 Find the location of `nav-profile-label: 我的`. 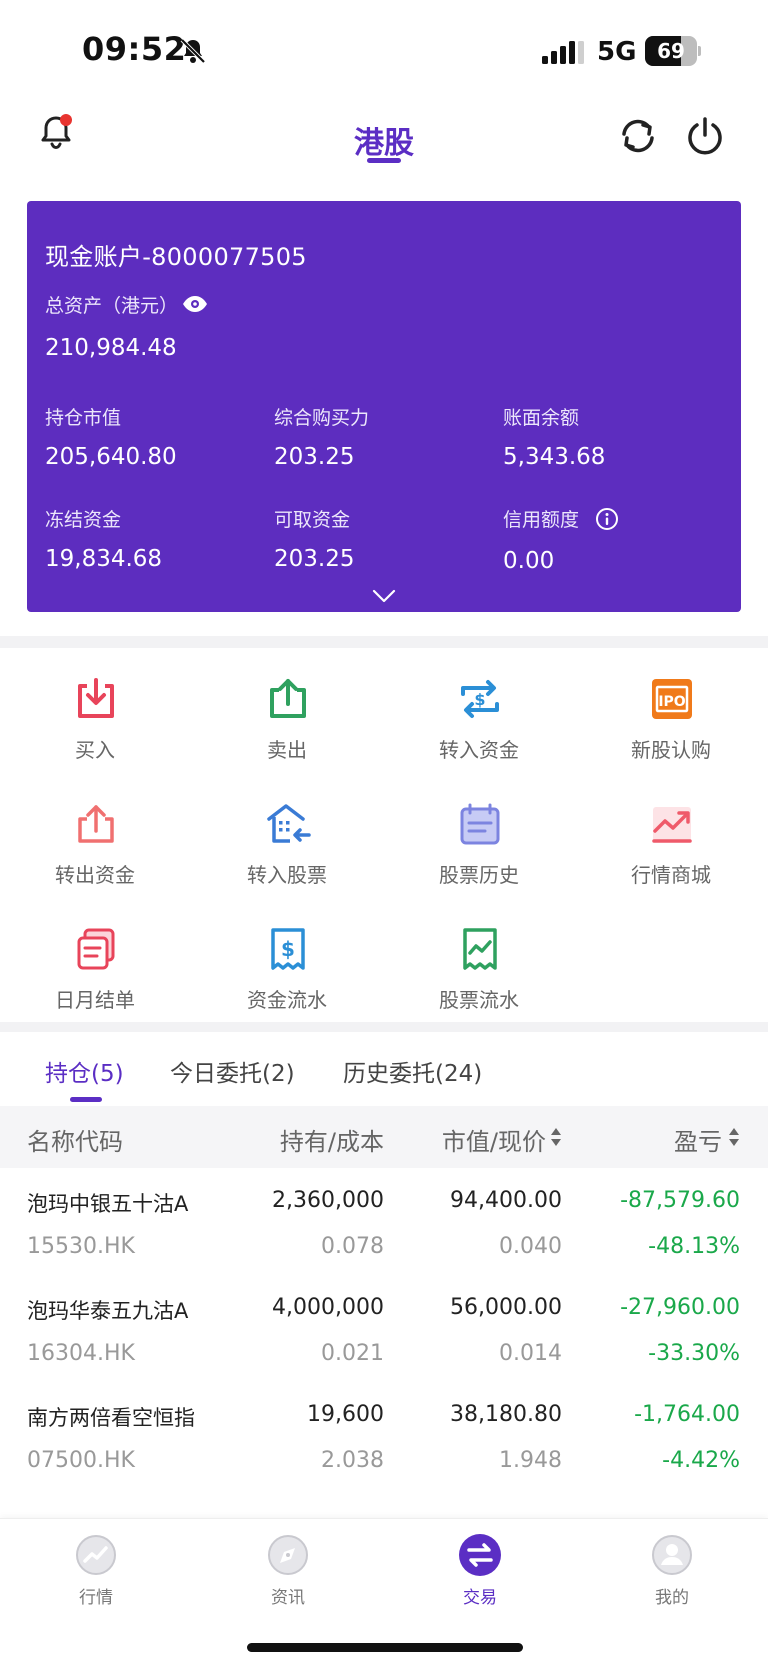

nav-profile-label: 我的 is located at coordinates (672, 1598).